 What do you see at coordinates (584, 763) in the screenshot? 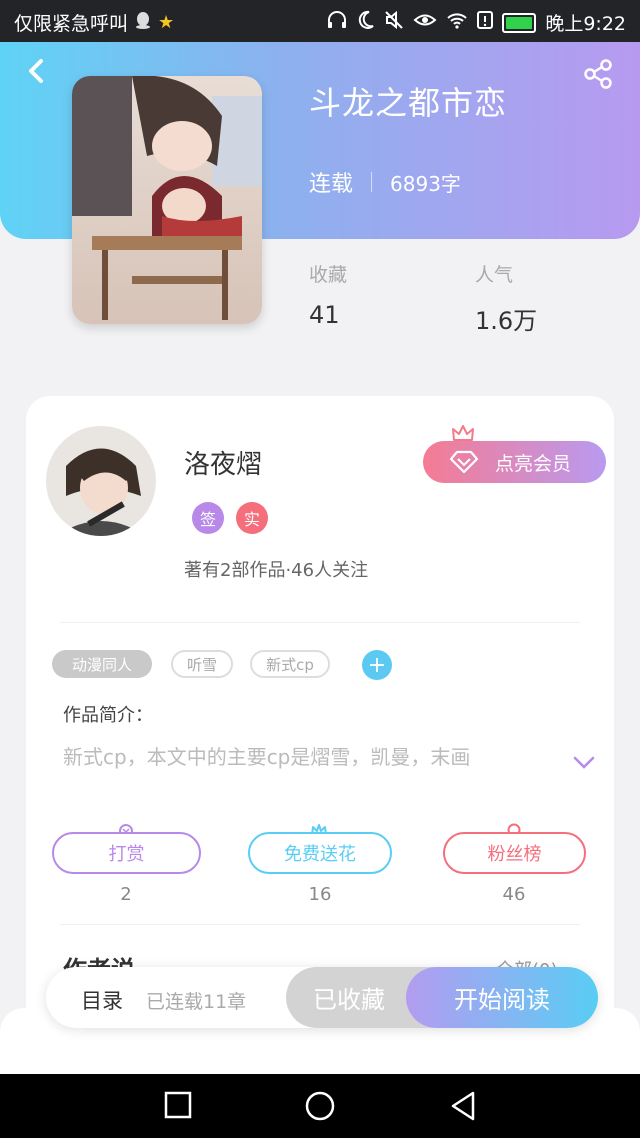
I see `expand-chevron-icon` at bounding box center [584, 763].